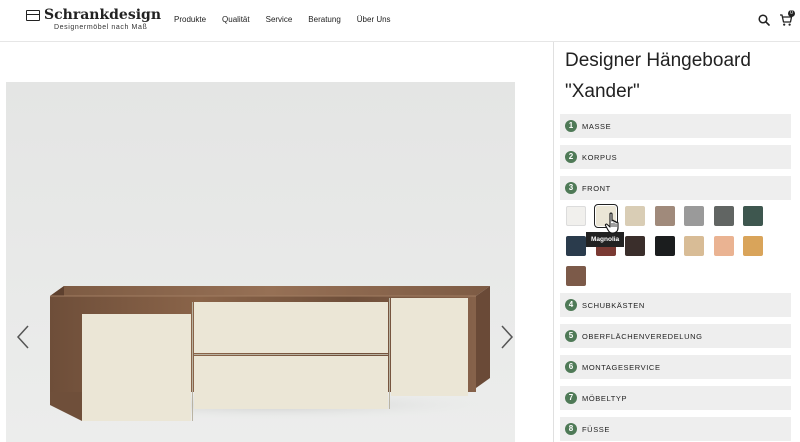  What do you see at coordinates (101, 27) in the screenshot?
I see `brand-tagline: Designermöbel nach Maß` at bounding box center [101, 27].